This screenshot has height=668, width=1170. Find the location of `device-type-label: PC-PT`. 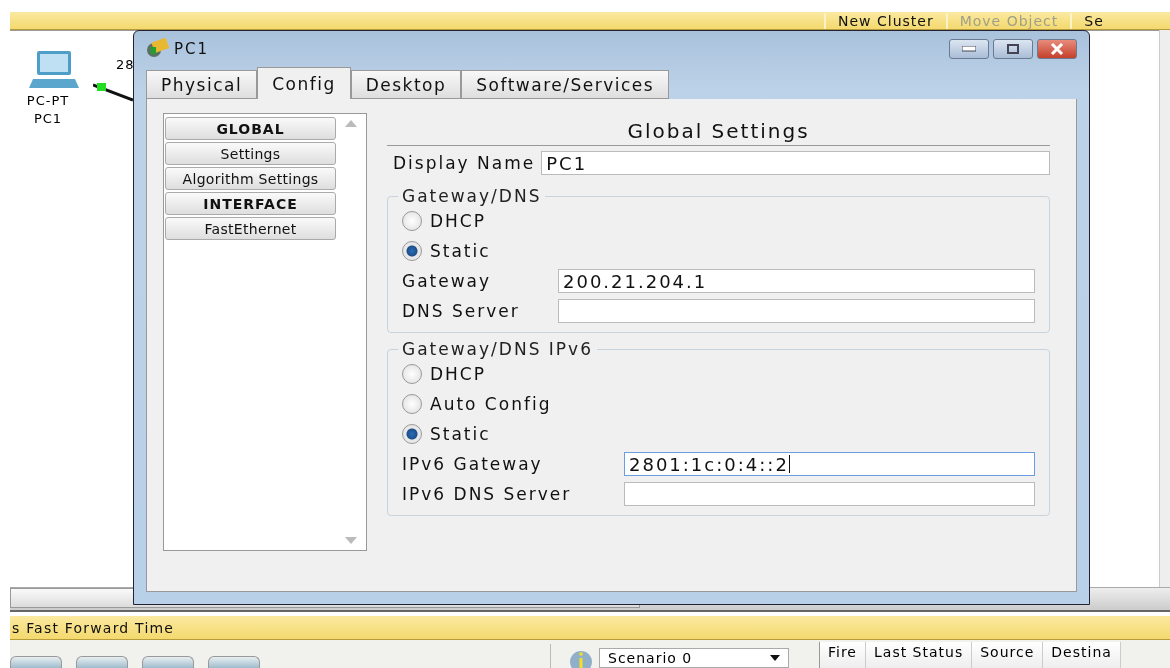

device-type-label: PC-PT is located at coordinates (48, 100).